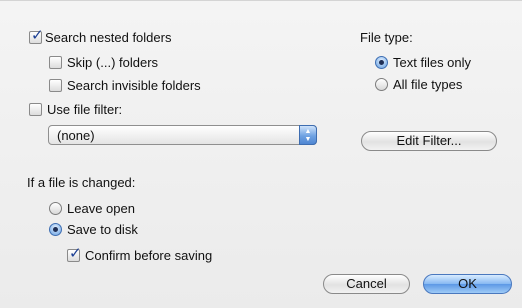 Image resolution: width=522 pixels, height=308 pixels. What do you see at coordinates (381, 84) in the screenshot?
I see `all-file-types-radio` at bounding box center [381, 84].